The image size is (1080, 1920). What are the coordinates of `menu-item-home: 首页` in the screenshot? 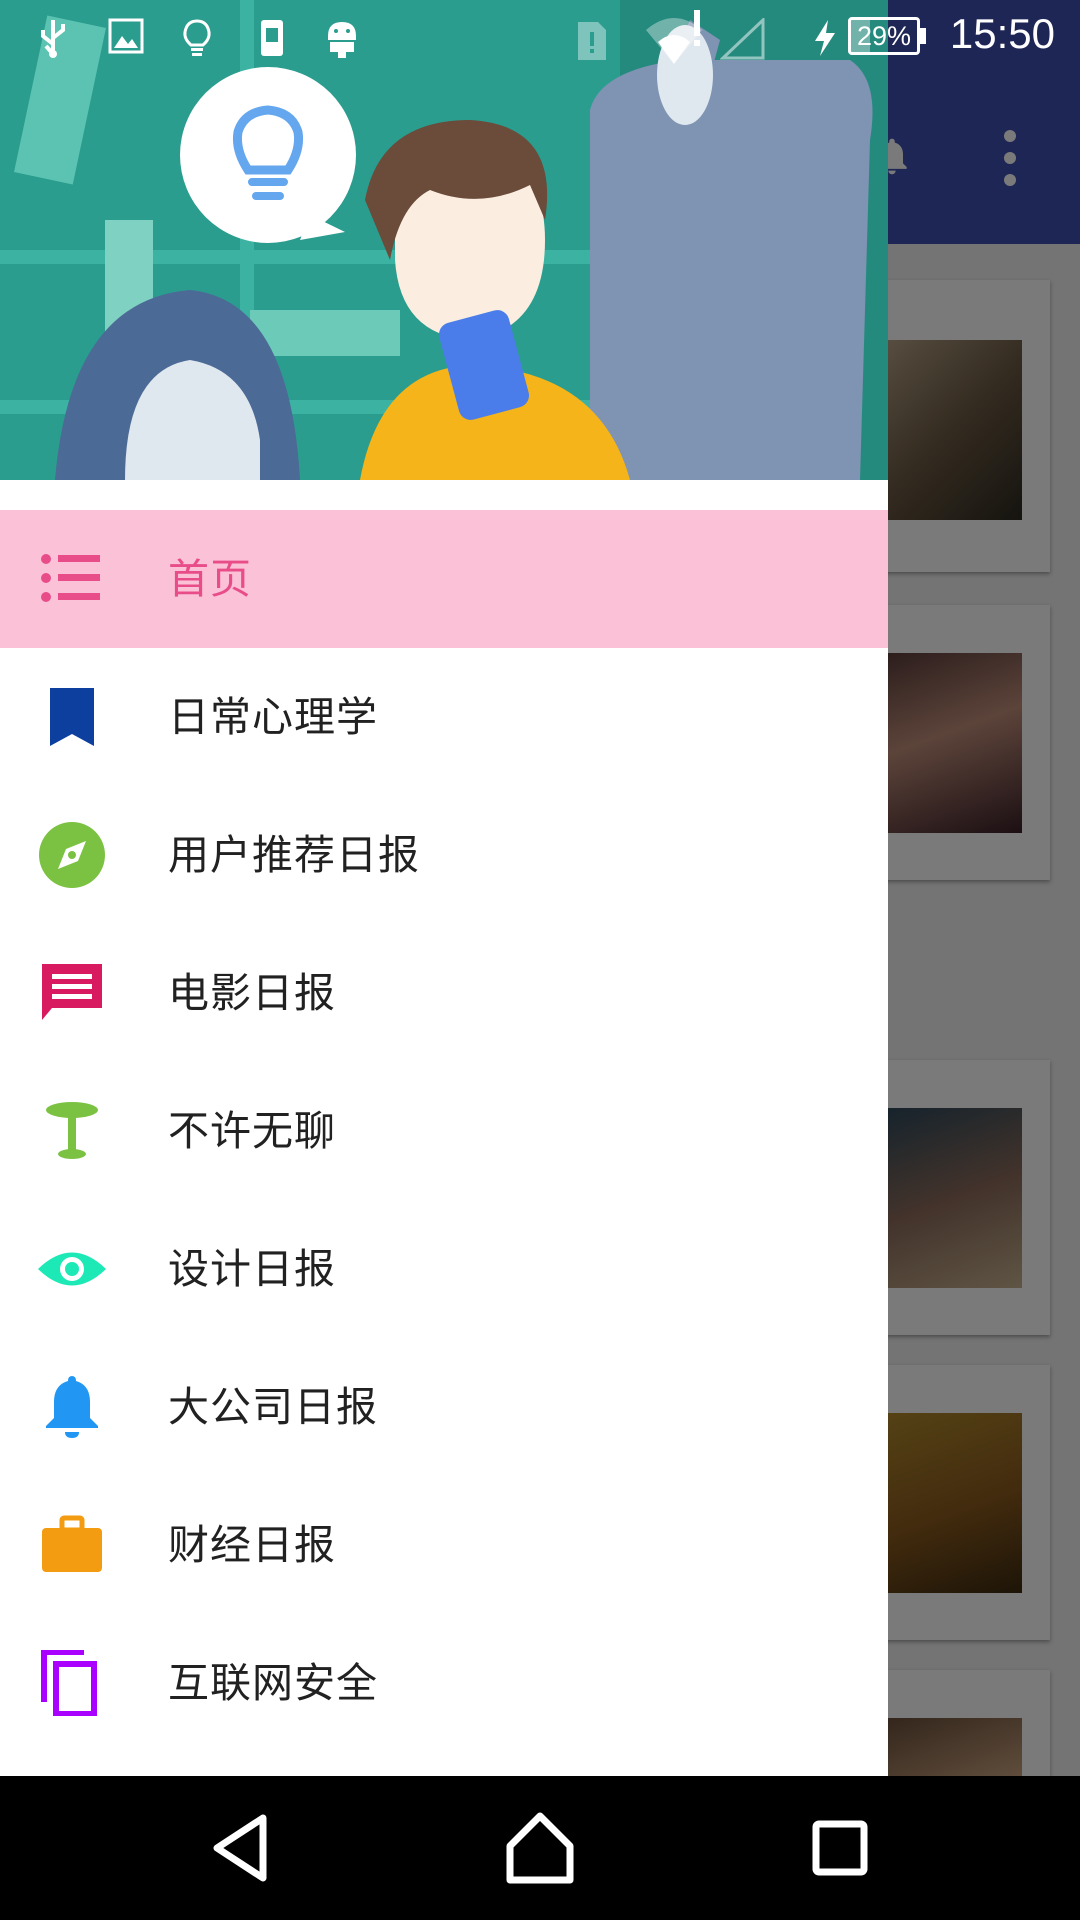 It's located at (444, 579).